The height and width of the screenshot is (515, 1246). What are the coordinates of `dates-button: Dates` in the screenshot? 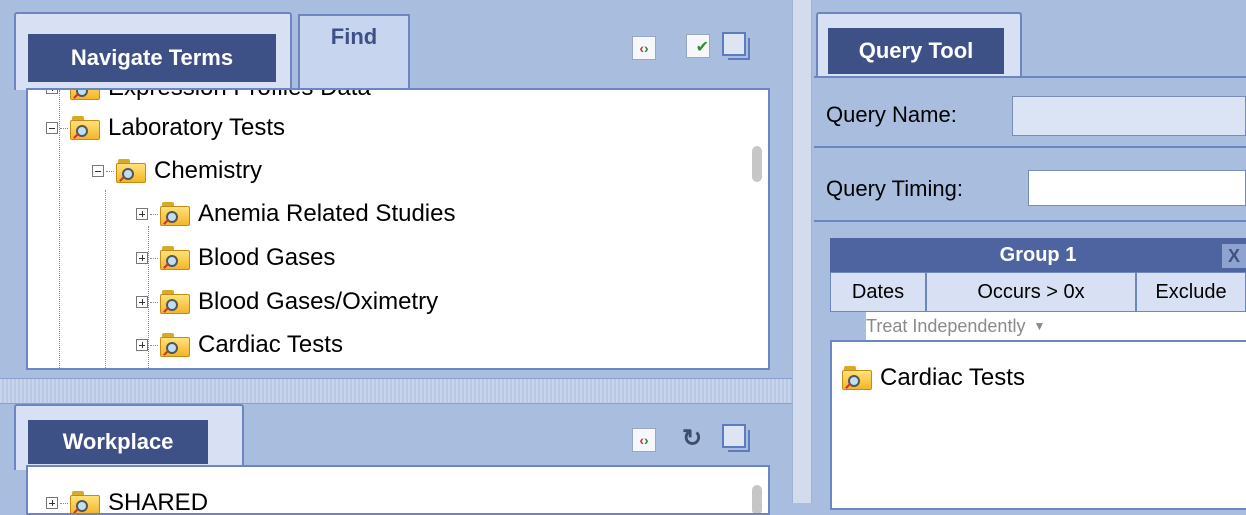 It's located at (878, 292).